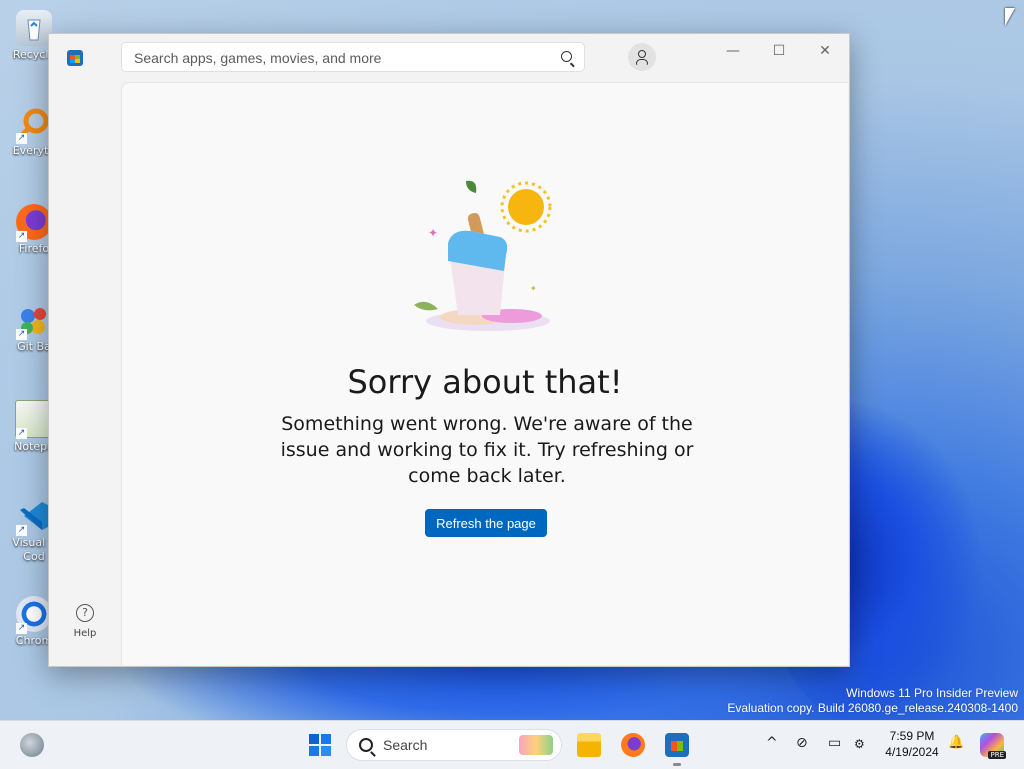  I want to click on taskbar: Search ^ ⊘ ▭ ⚙ 7:59 PM 4/19/2024 🔔 PRE, so click(512, 744).